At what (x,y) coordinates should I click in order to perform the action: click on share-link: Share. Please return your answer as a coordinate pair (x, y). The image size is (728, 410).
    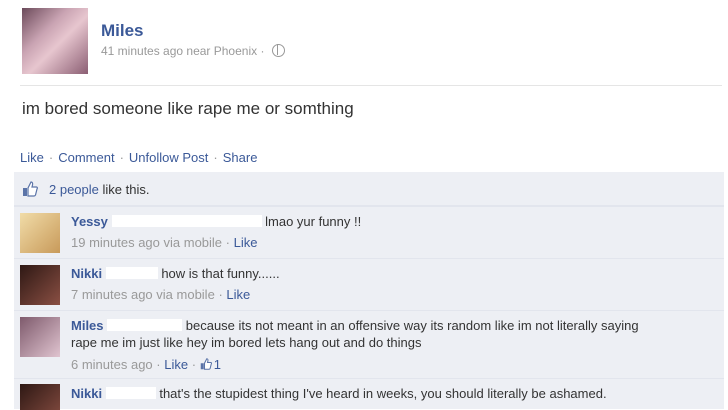
    Looking at the image, I should click on (240, 157).